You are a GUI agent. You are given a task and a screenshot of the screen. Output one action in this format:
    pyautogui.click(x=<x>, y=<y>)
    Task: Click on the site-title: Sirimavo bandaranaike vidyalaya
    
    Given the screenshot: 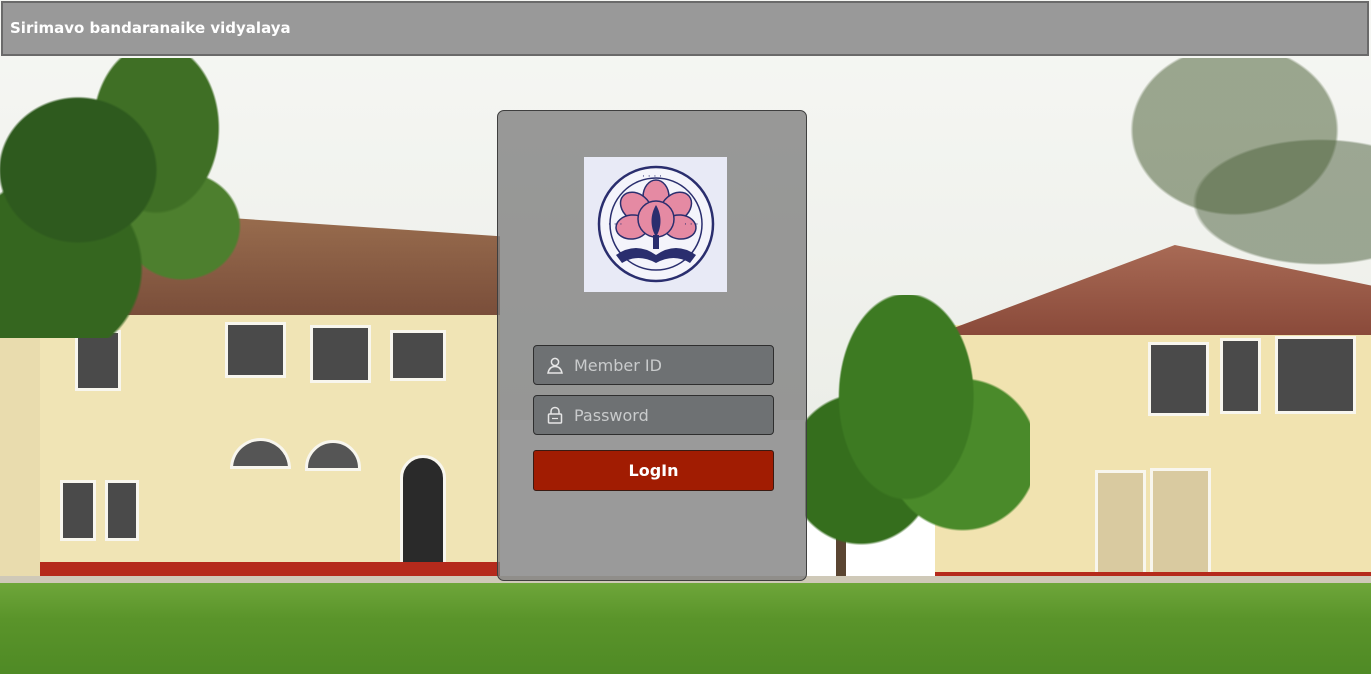 What is the action you would take?
    pyautogui.click(x=150, y=28)
    